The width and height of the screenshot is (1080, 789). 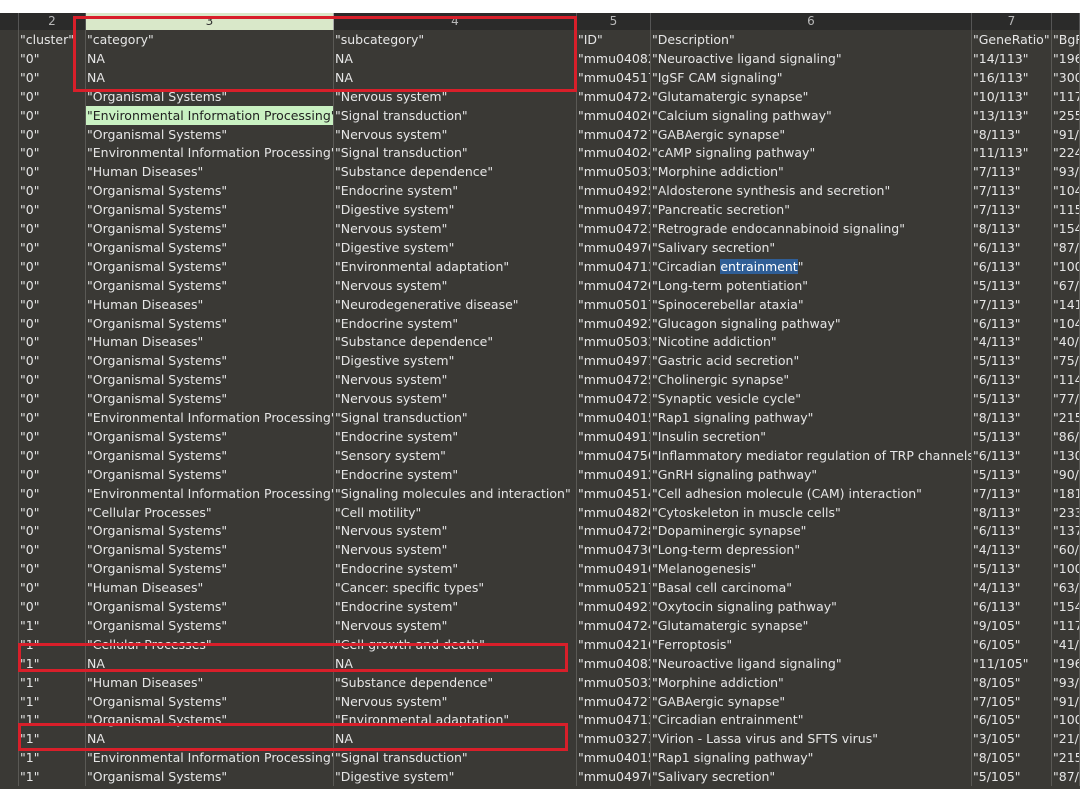 I want to click on table-cell: "Gastric acid secretion", so click(x=811, y=361).